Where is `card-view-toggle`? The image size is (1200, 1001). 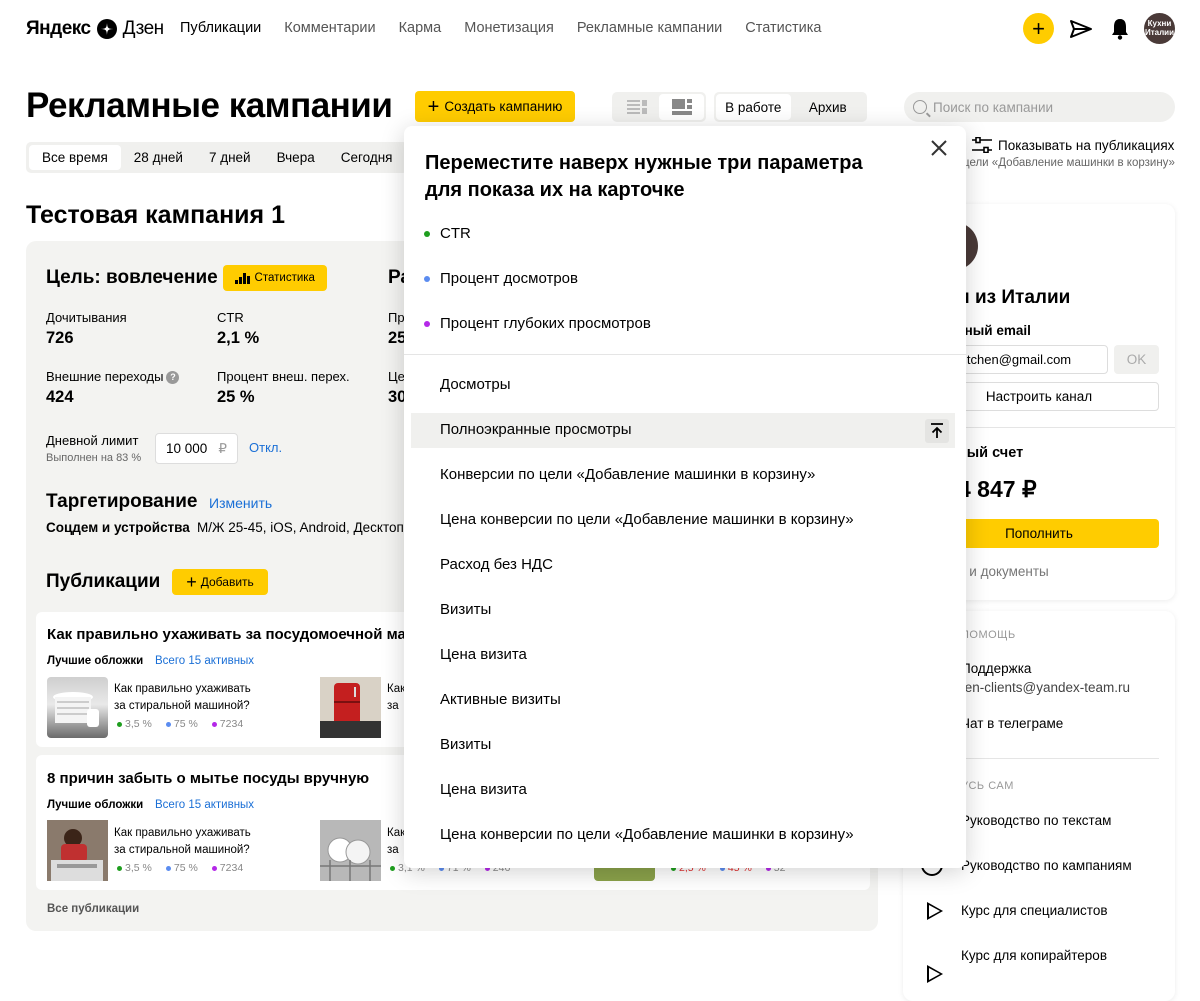 card-view-toggle is located at coordinates (681, 107).